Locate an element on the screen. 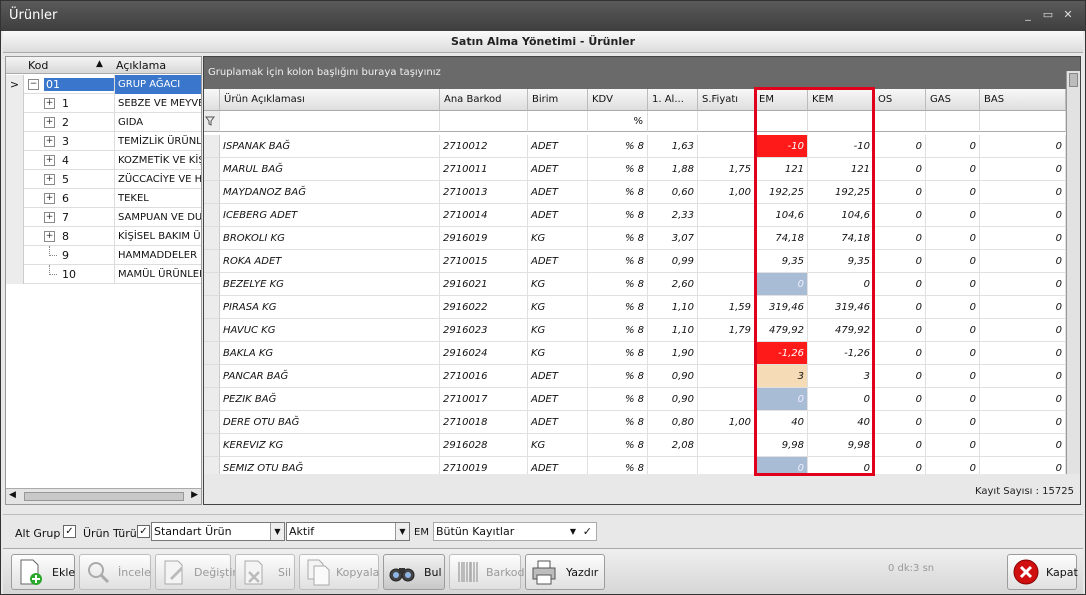  tree-item: +3 TEMİZLİK ÜRÜNLE is located at coordinates (103, 141).